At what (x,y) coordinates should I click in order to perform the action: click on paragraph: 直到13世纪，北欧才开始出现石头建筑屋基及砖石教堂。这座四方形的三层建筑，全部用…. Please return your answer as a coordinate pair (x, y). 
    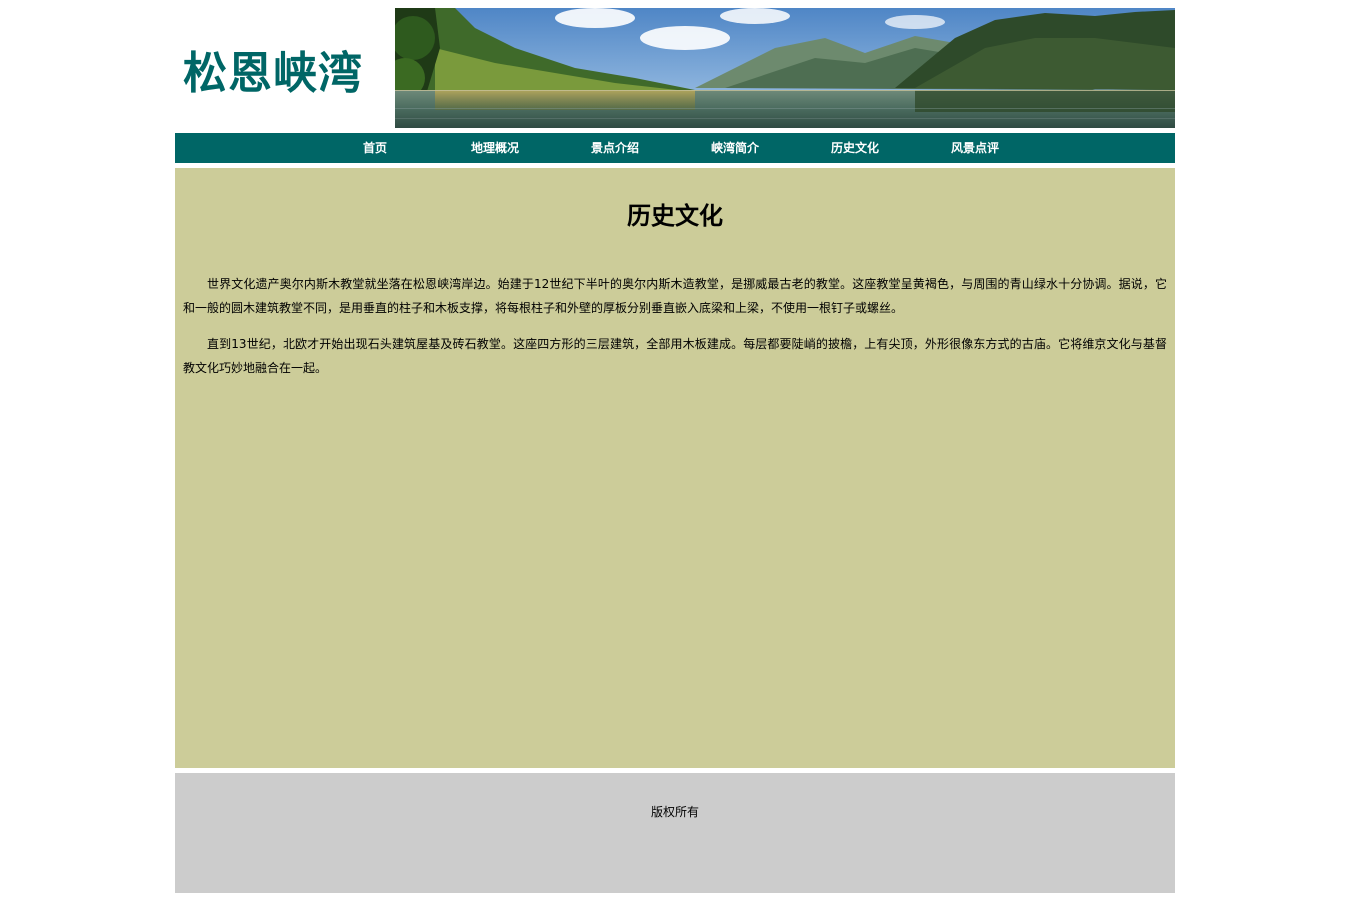
    Looking at the image, I should click on (675, 356).